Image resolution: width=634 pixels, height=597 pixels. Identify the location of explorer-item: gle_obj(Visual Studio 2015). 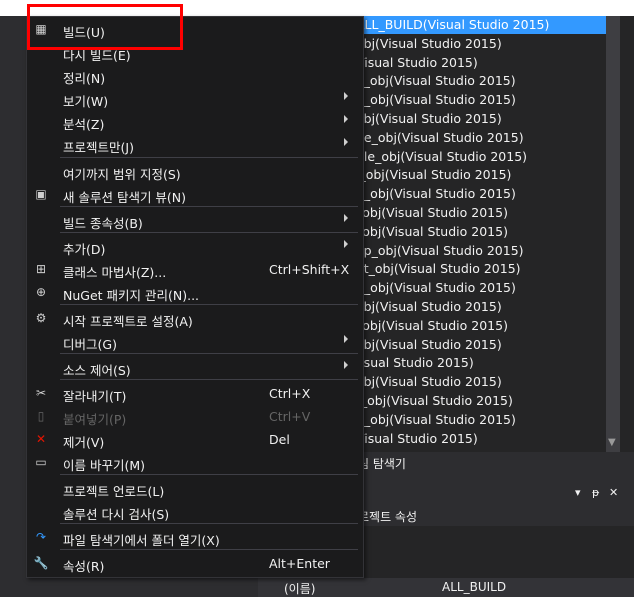
(441, 157).